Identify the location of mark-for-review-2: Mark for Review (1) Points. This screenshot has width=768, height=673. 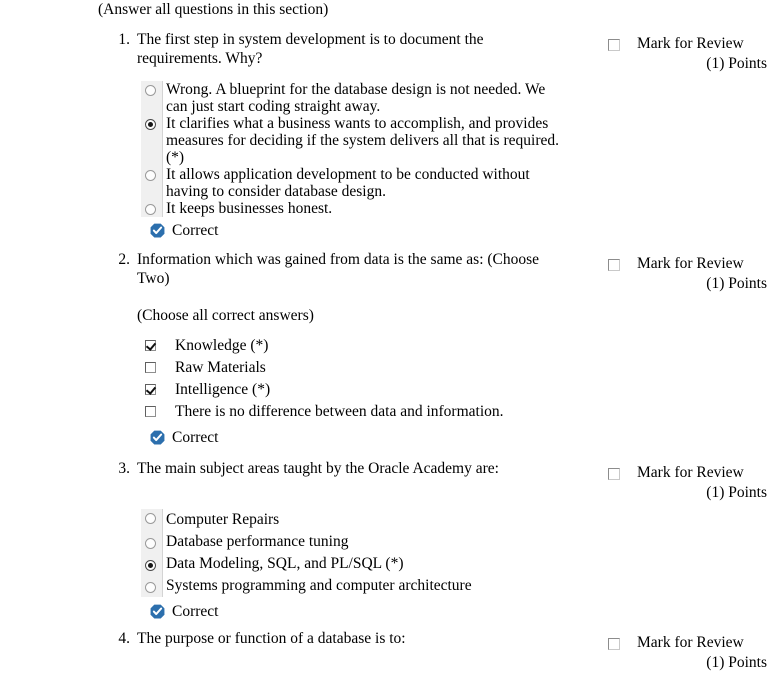
(688, 274).